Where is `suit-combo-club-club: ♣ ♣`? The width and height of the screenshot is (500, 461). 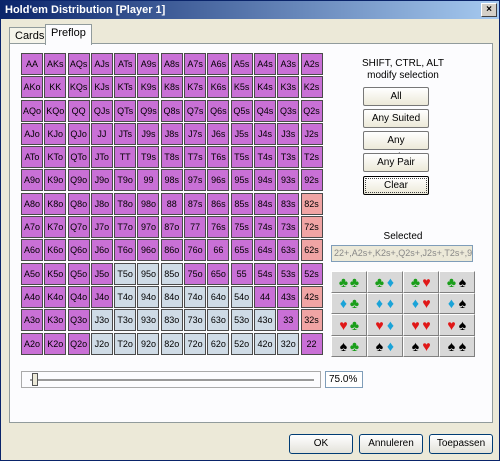 suit-combo-club-club: ♣ ♣ is located at coordinates (349, 282).